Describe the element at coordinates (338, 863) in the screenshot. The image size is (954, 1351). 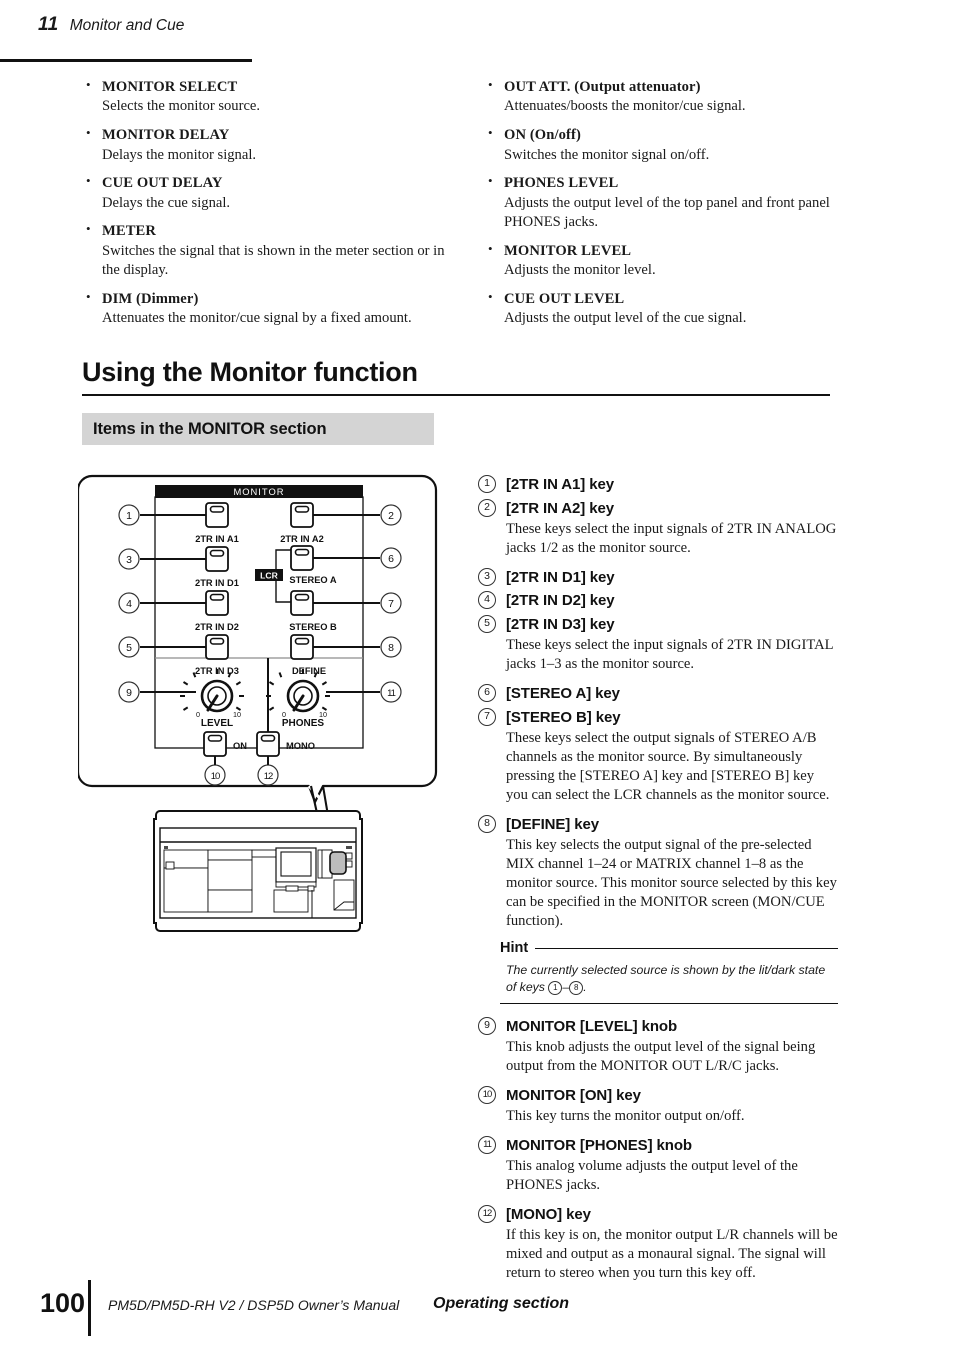
I see `highlighted-monitor-region` at that location.